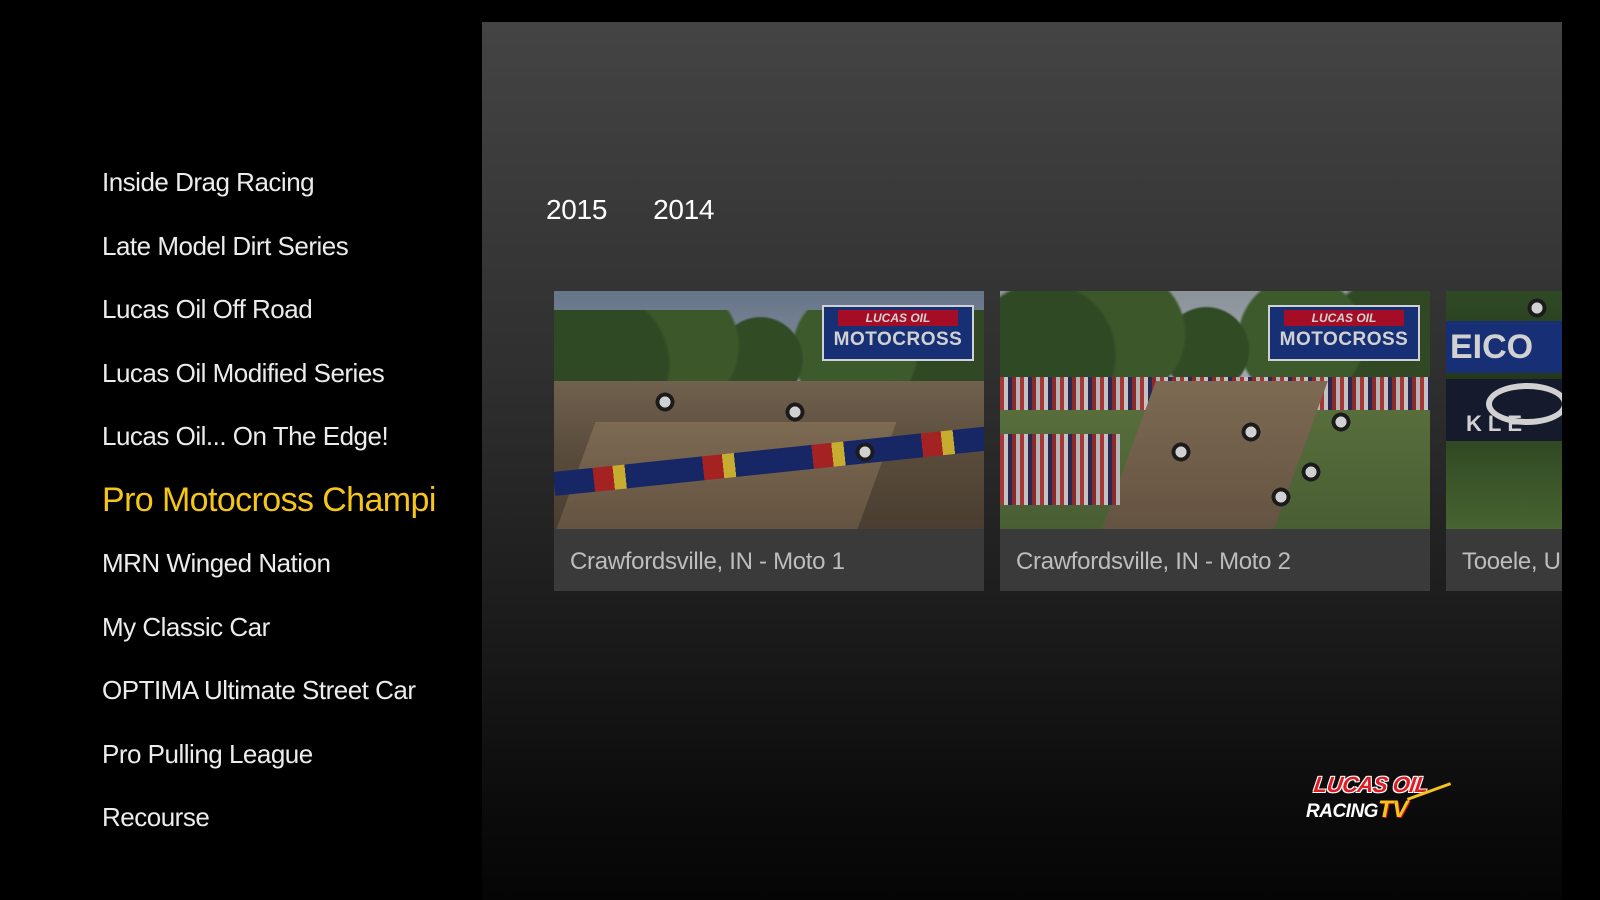 This screenshot has width=1600, height=900. Describe the element at coordinates (769, 560) in the screenshot. I see `video-title: Crawfordsville, IN - Moto 1` at that location.